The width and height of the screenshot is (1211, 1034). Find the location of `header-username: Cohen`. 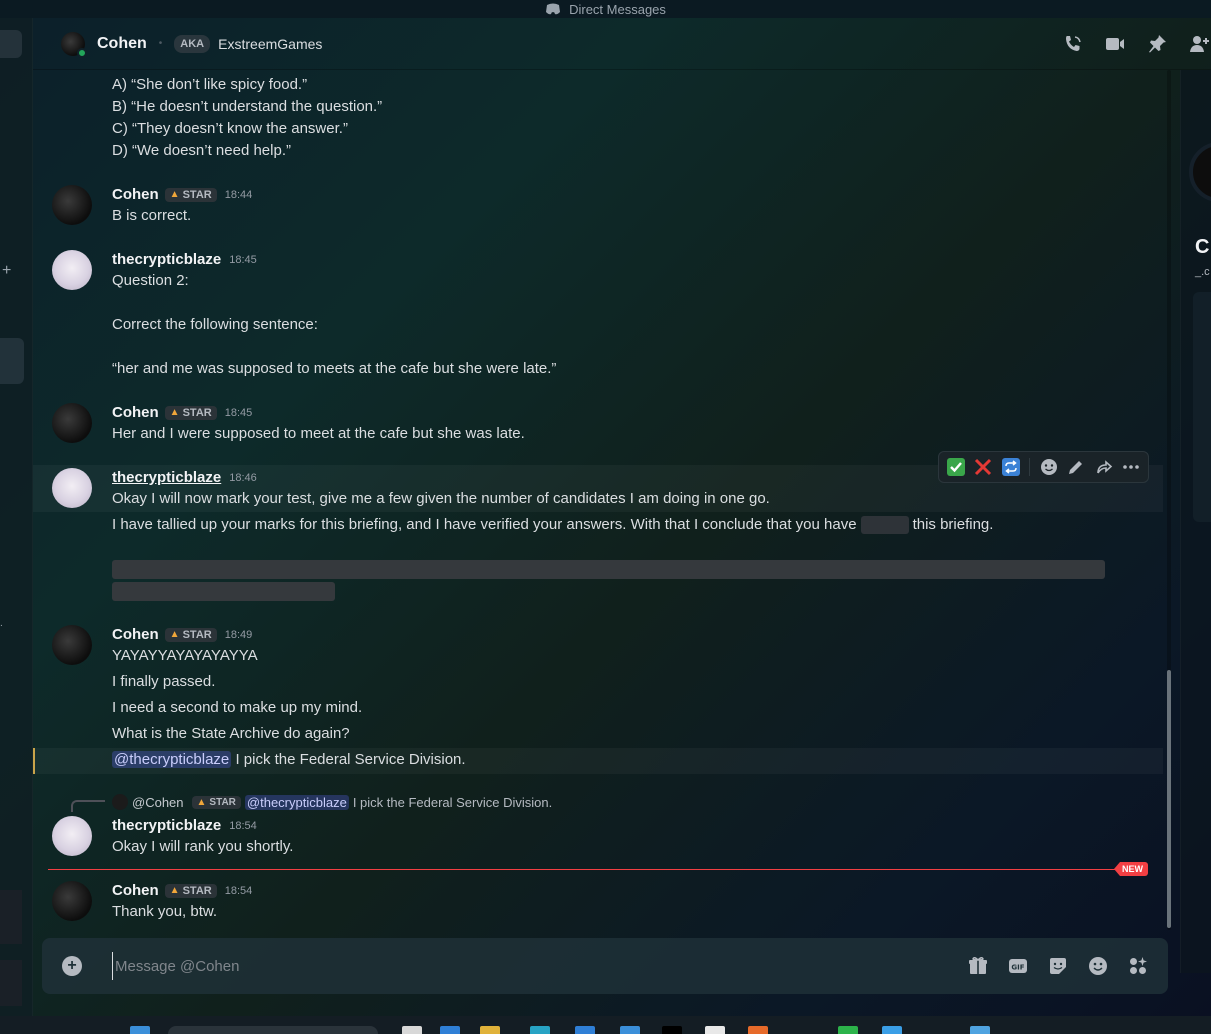

header-username: Cohen is located at coordinates (122, 44).